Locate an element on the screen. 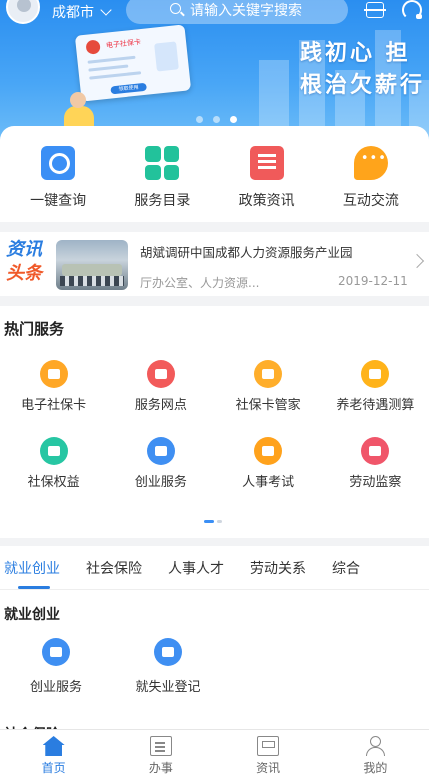 The height and width of the screenshot is (779, 429). card-title: 电子社保卡 is located at coordinates (123, 44).